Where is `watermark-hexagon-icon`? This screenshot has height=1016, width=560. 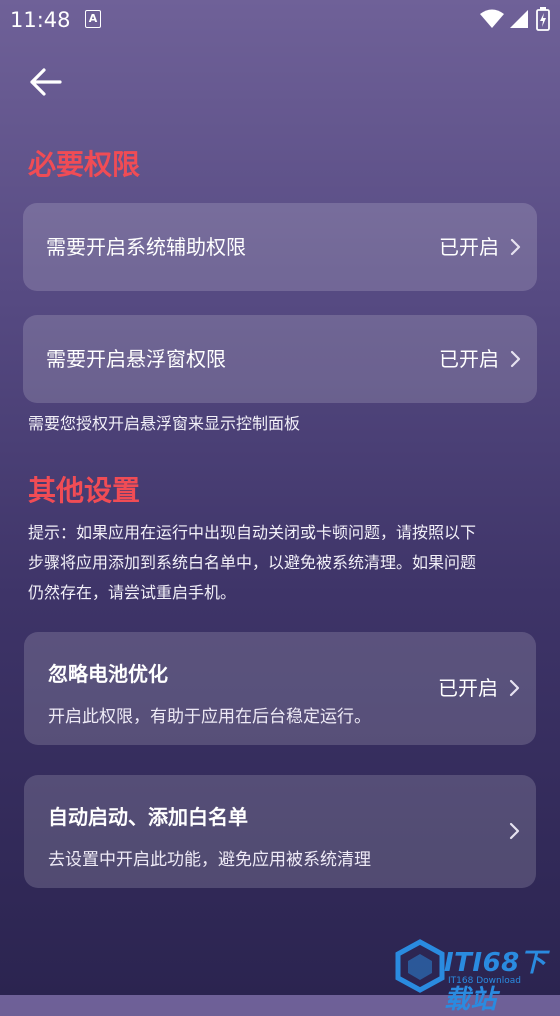
watermark-hexagon-icon is located at coordinates (420, 966).